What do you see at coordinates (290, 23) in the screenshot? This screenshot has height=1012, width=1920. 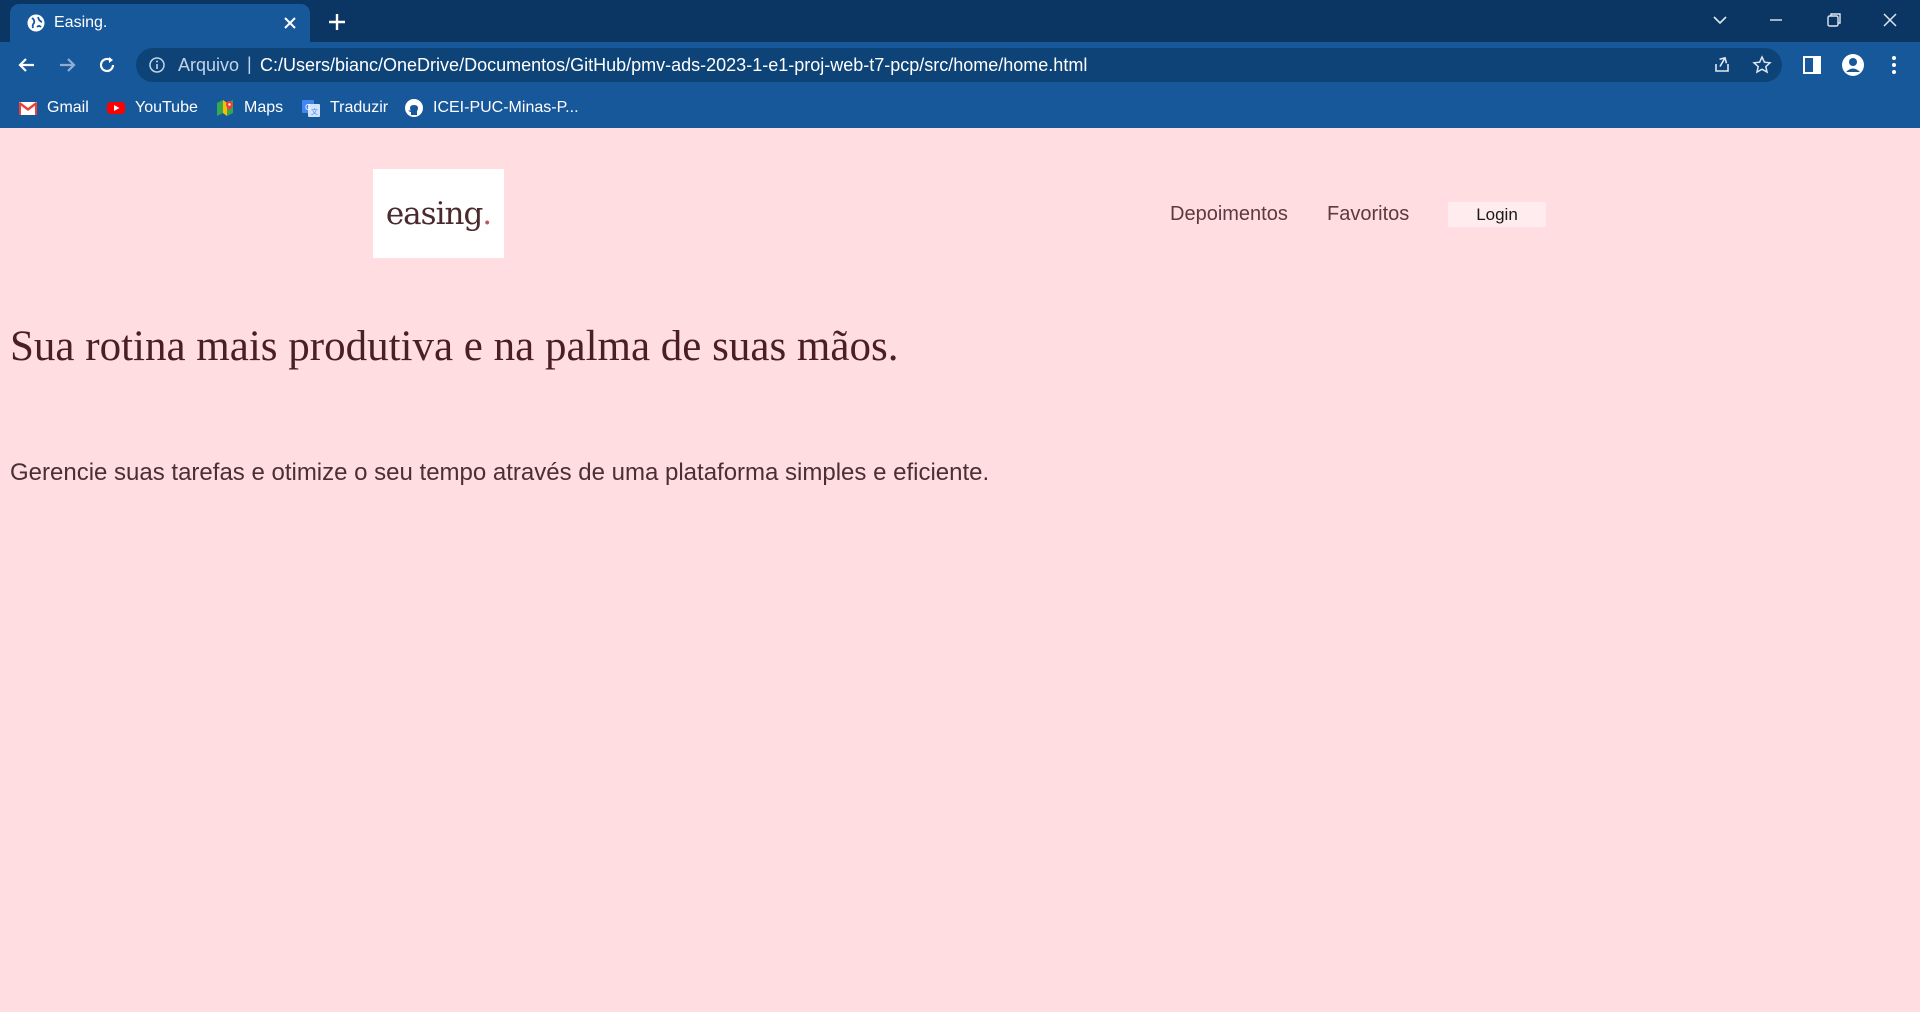 I see `close-tab-icon` at bounding box center [290, 23].